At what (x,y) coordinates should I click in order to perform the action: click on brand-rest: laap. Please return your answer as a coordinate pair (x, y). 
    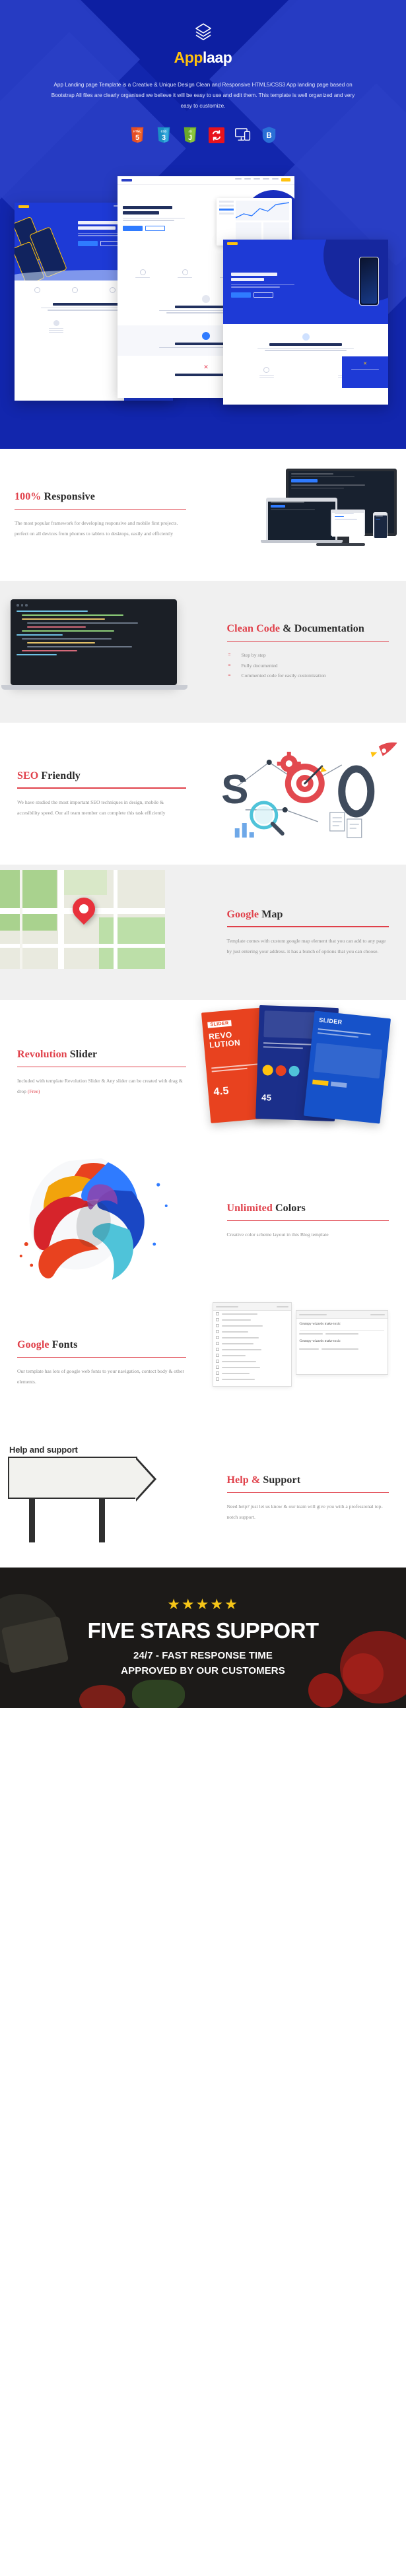
    Looking at the image, I should click on (217, 57).